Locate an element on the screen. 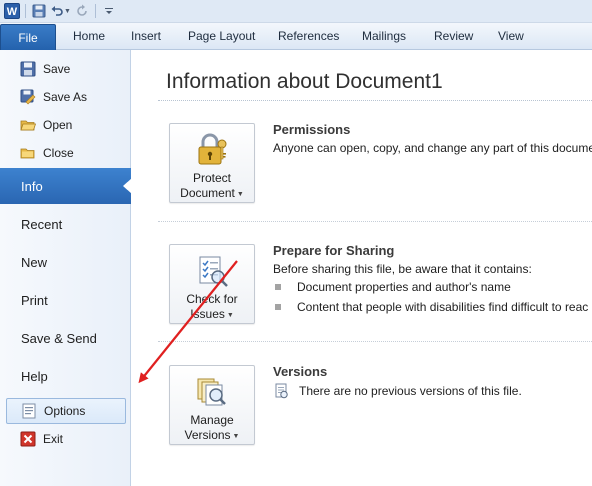 The height and width of the screenshot is (486, 592). quick-access-toolbar: W ▼ is located at coordinates (296, 11).